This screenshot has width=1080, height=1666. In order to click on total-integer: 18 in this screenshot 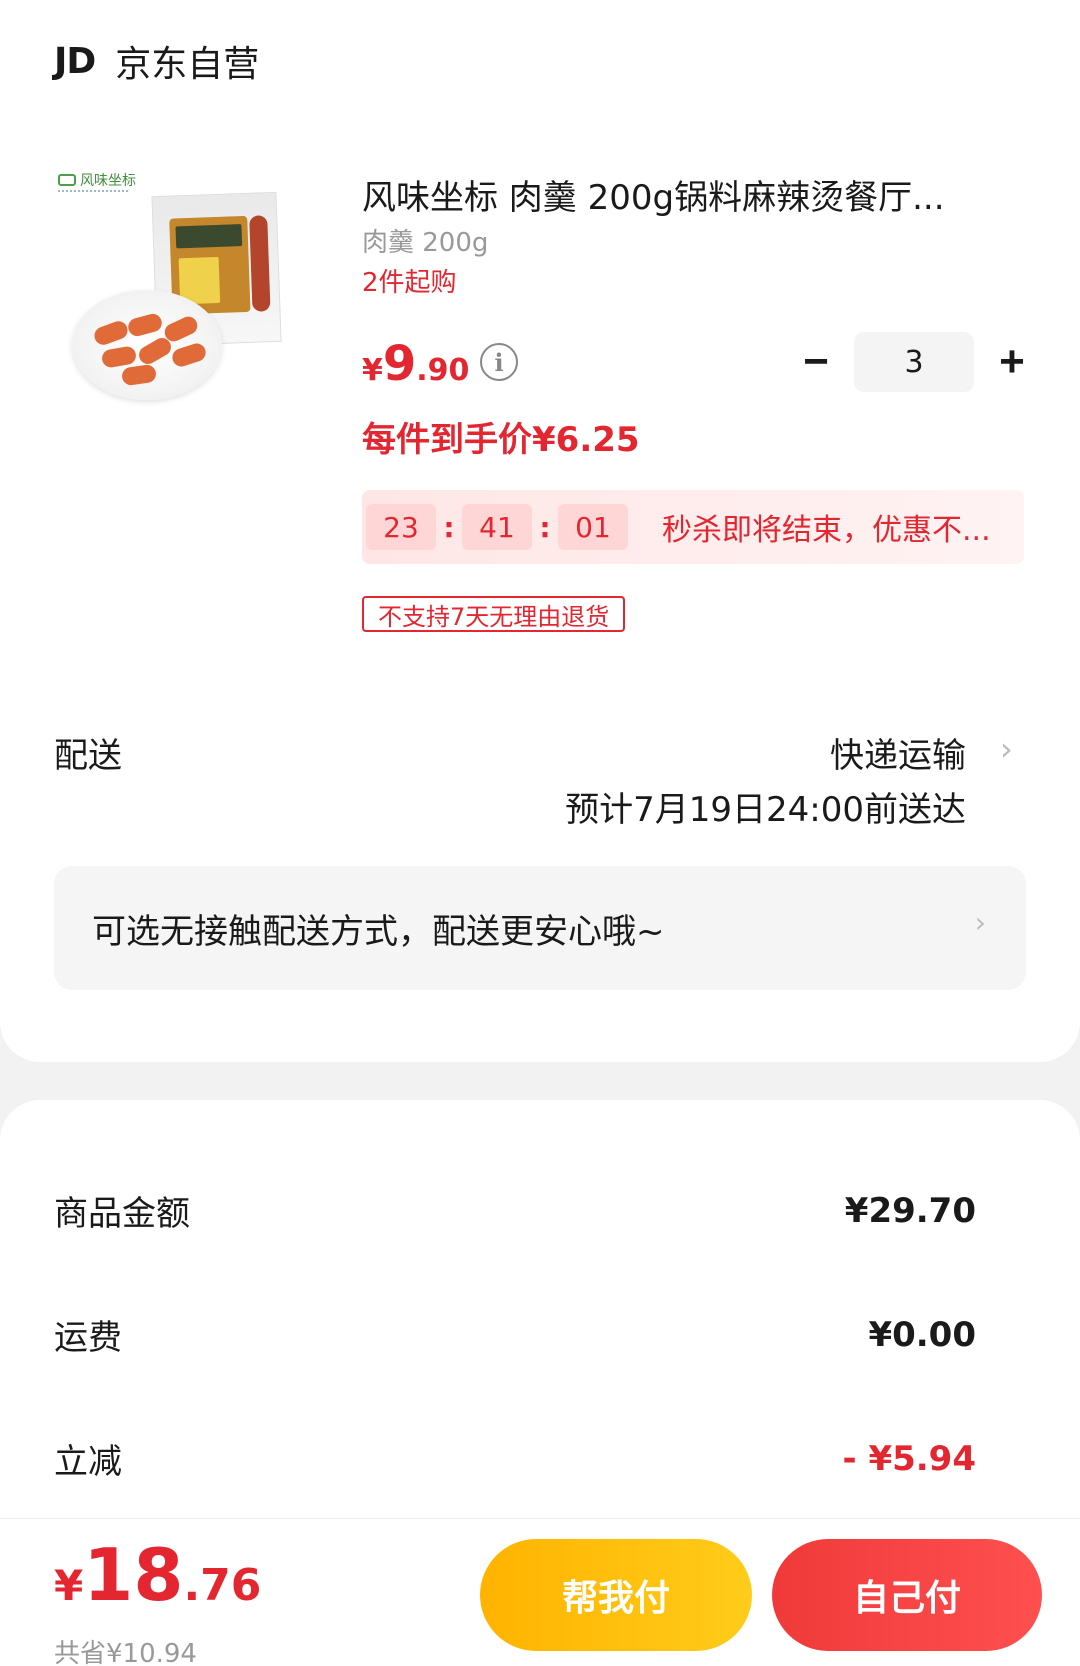, I will do `click(133, 1575)`.